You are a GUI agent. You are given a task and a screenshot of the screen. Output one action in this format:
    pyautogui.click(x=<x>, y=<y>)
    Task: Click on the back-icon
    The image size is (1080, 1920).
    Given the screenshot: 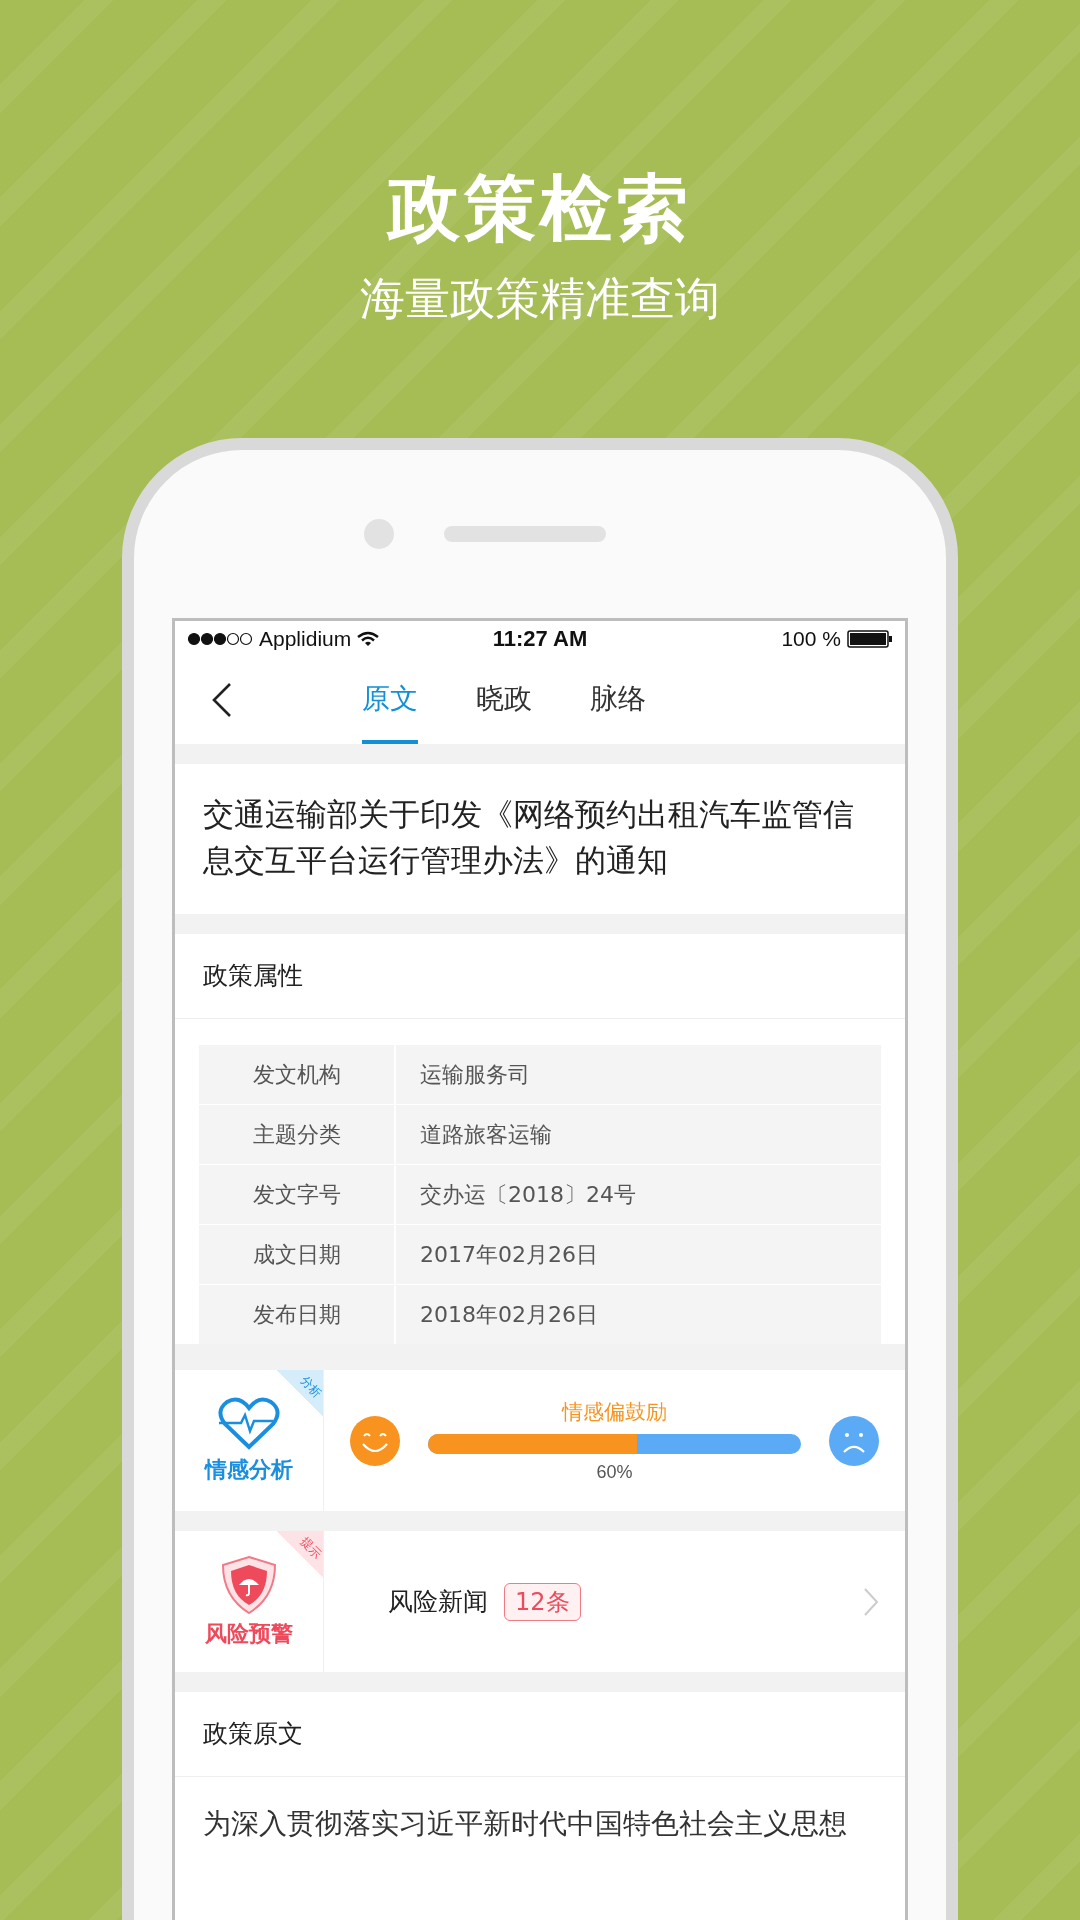 What is the action you would take?
    pyautogui.click(x=222, y=700)
    